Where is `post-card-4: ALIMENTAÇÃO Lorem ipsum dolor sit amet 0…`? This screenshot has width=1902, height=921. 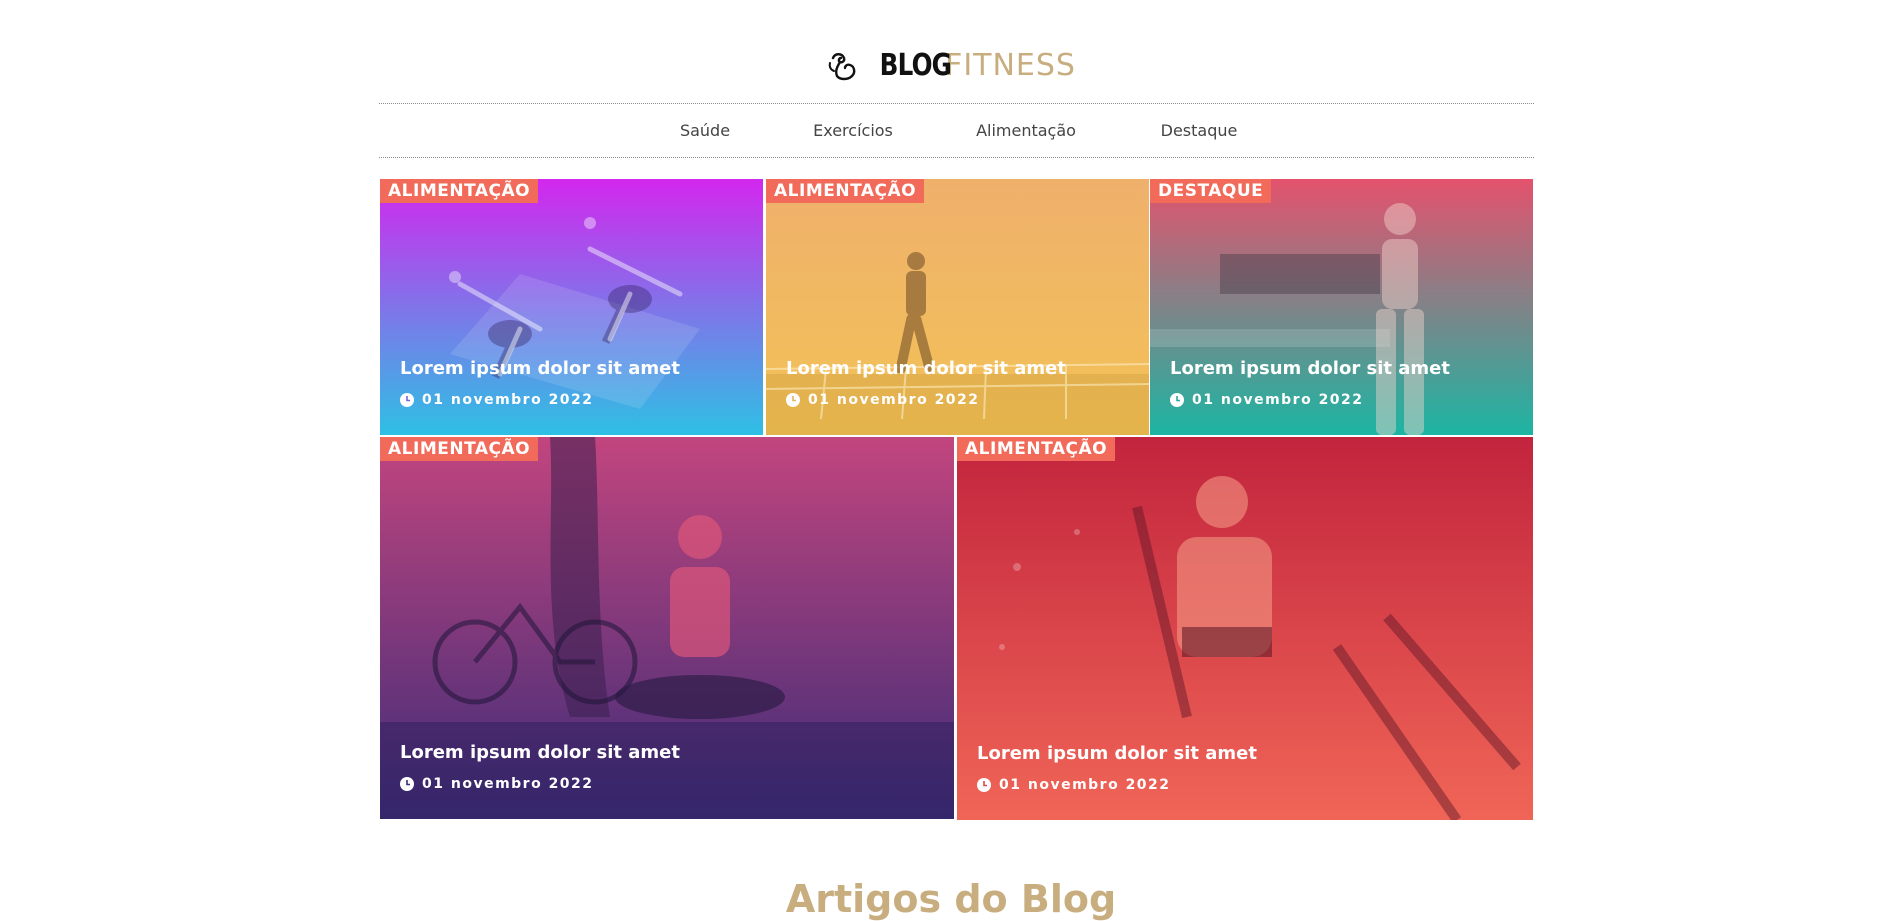
post-card-4: ALIMENTAÇÃO Lorem ipsum dolor sit amet 0… is located at coordinates (667, 628).